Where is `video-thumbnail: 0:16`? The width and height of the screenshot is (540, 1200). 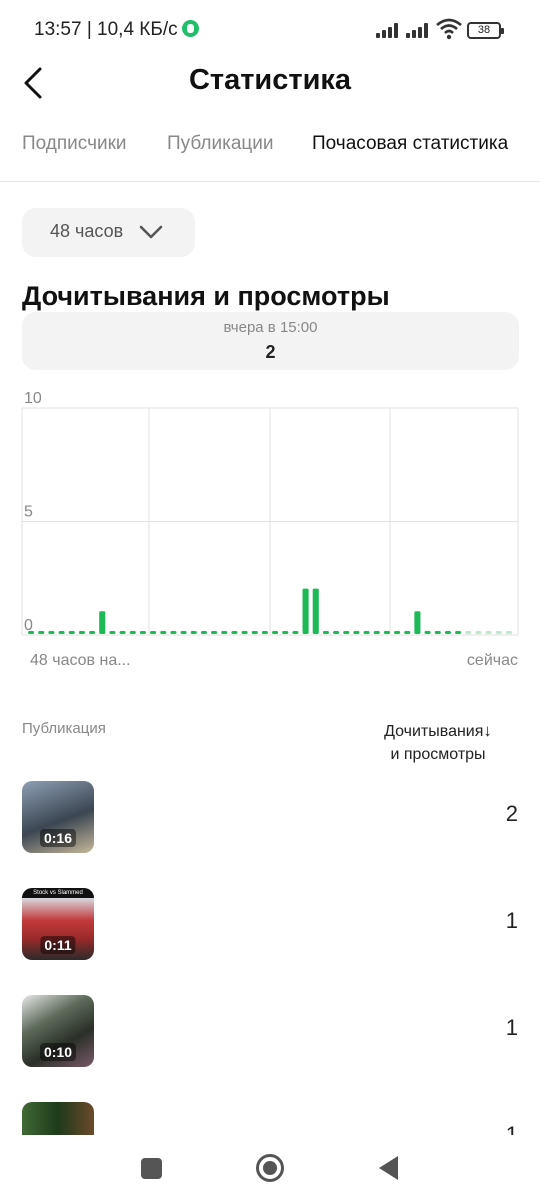
video-thumbnail: 0:16 is located at coordinates (58, 817).